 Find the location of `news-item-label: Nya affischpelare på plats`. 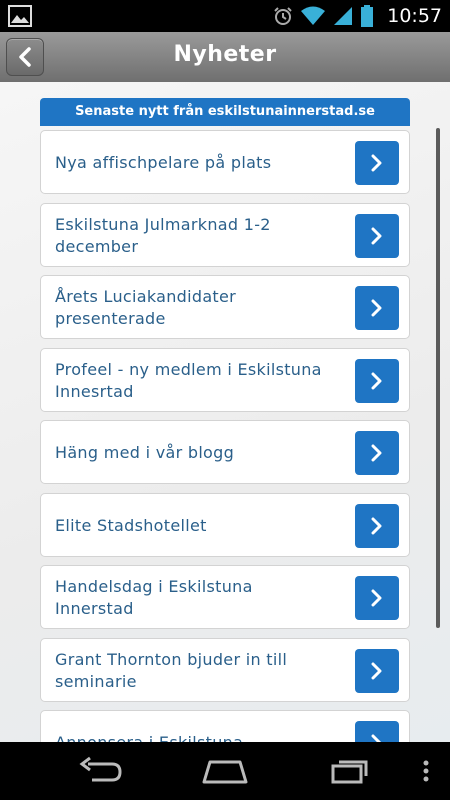

news-item-label: Nya affischpelare på plats is located at coordinates (163, 162).